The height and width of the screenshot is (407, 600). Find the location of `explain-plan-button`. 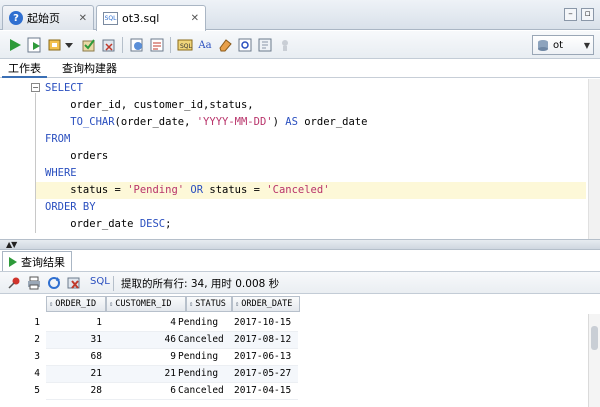

explain-plan-button is located at coordinates (157, 45).